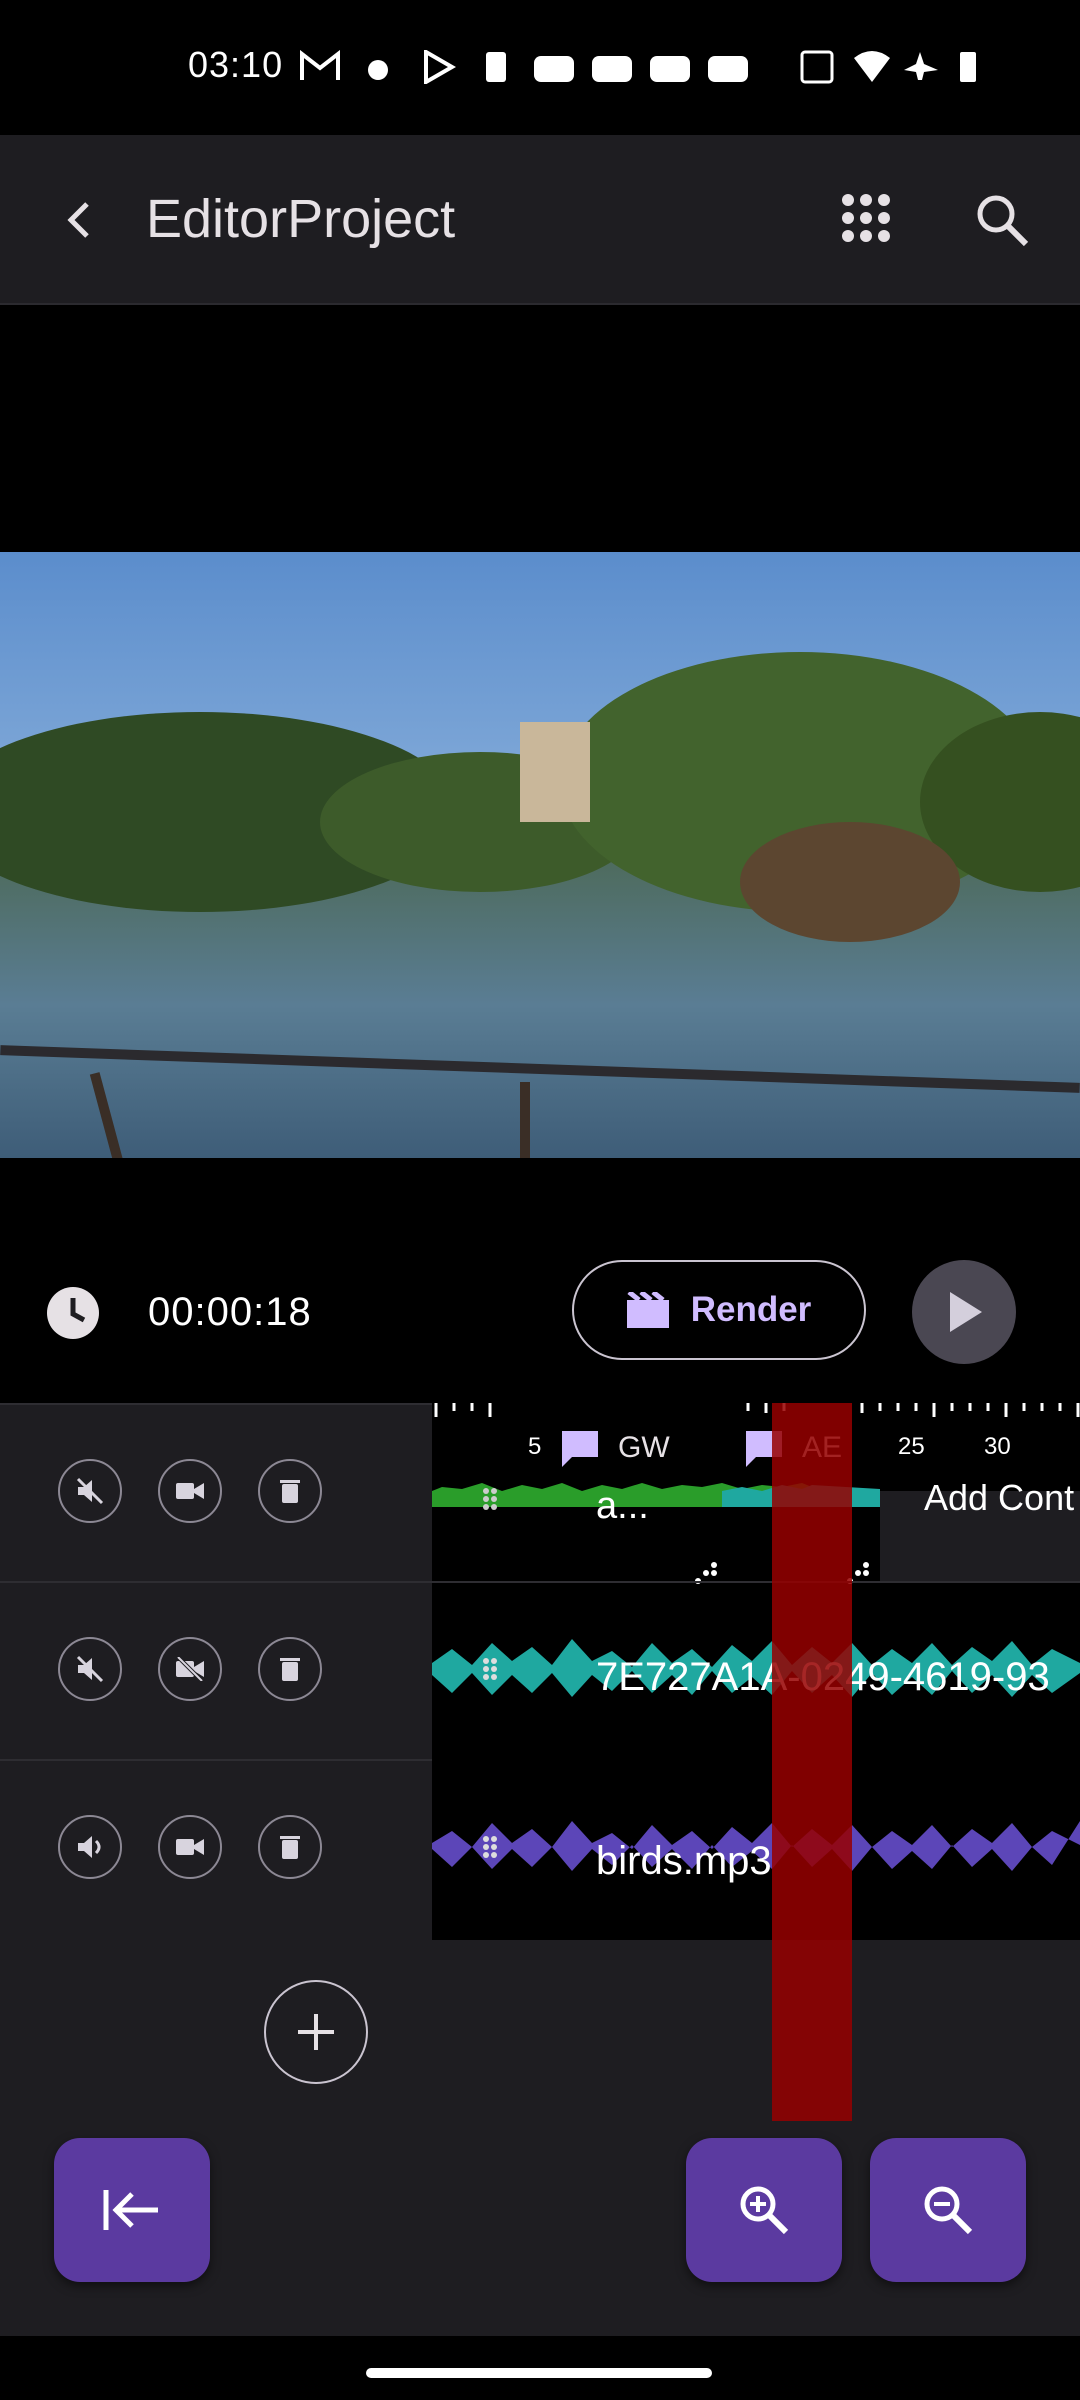  I want to click on arrow-to-start-icon, so click(130, 2210).